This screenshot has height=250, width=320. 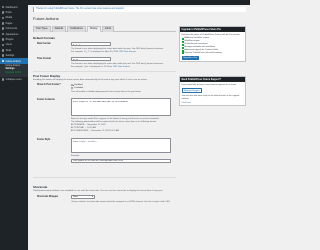 I want to click on radio-label-enabled: Enabled, so click(x=78, y=84).